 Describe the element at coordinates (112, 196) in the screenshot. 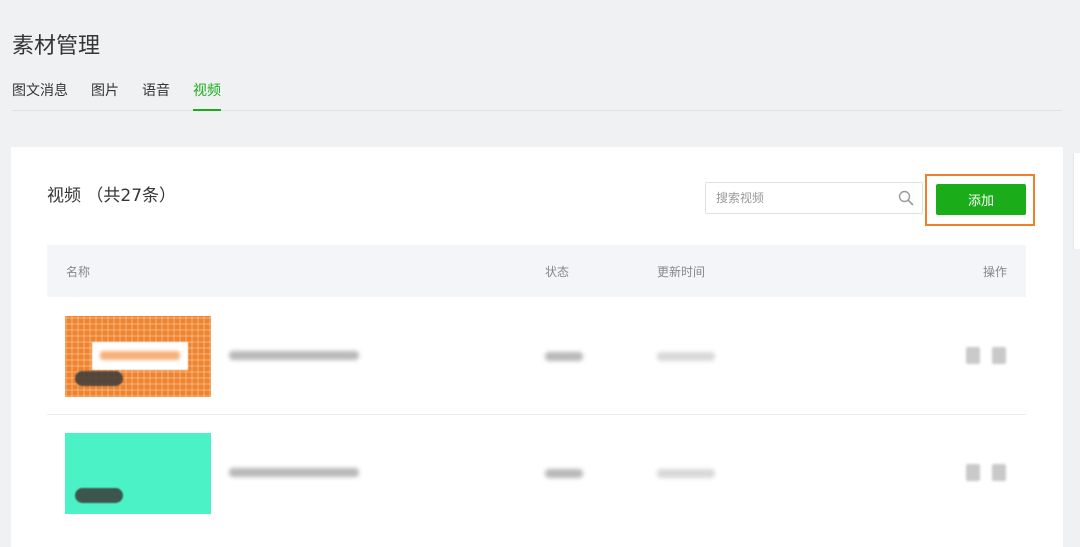

I see `section-title: 视频 （共27条）` at that location.